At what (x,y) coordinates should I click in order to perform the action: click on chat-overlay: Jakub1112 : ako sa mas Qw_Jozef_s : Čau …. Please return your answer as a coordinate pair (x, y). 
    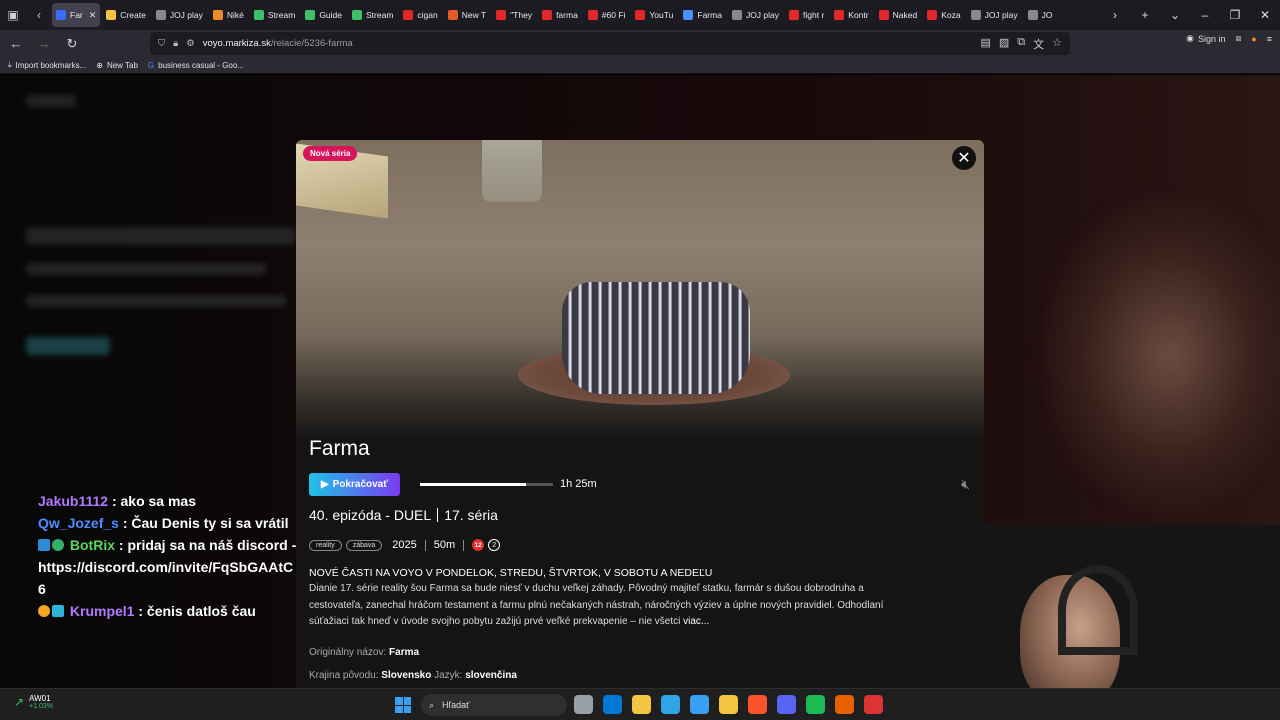
    Looking at the image, I should click on (169, 556).